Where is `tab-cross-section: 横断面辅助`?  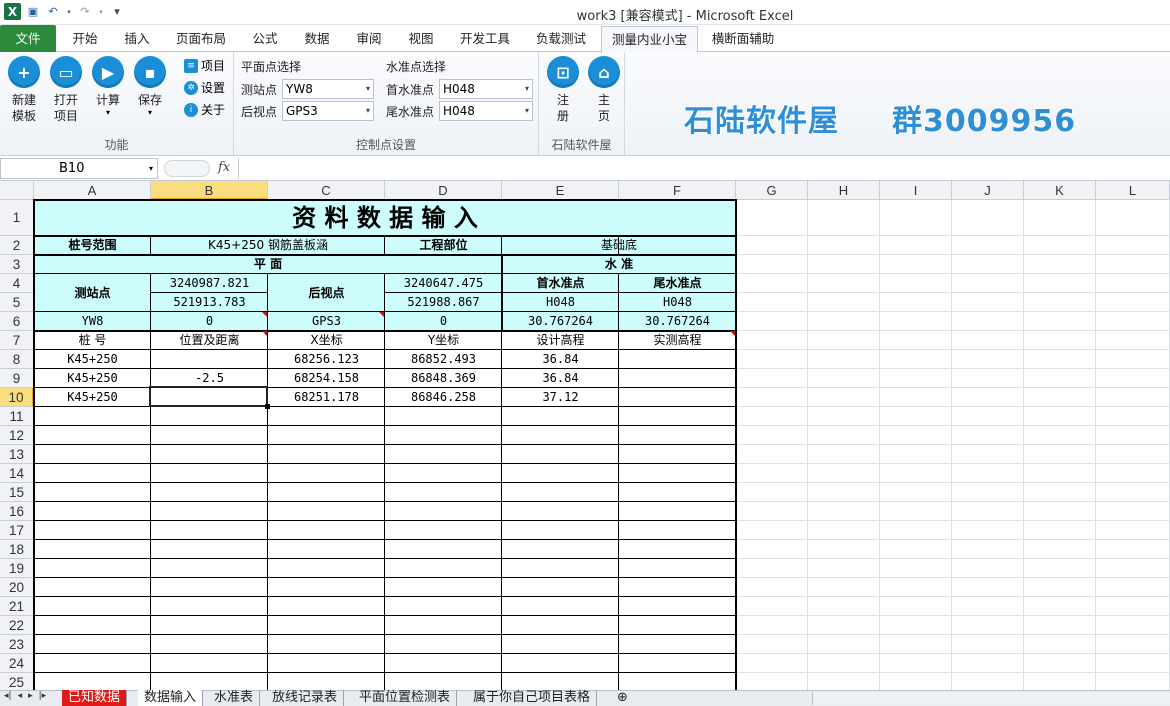
tab-cross-section: 横断面辅助 is located at coordinates (743, 39).